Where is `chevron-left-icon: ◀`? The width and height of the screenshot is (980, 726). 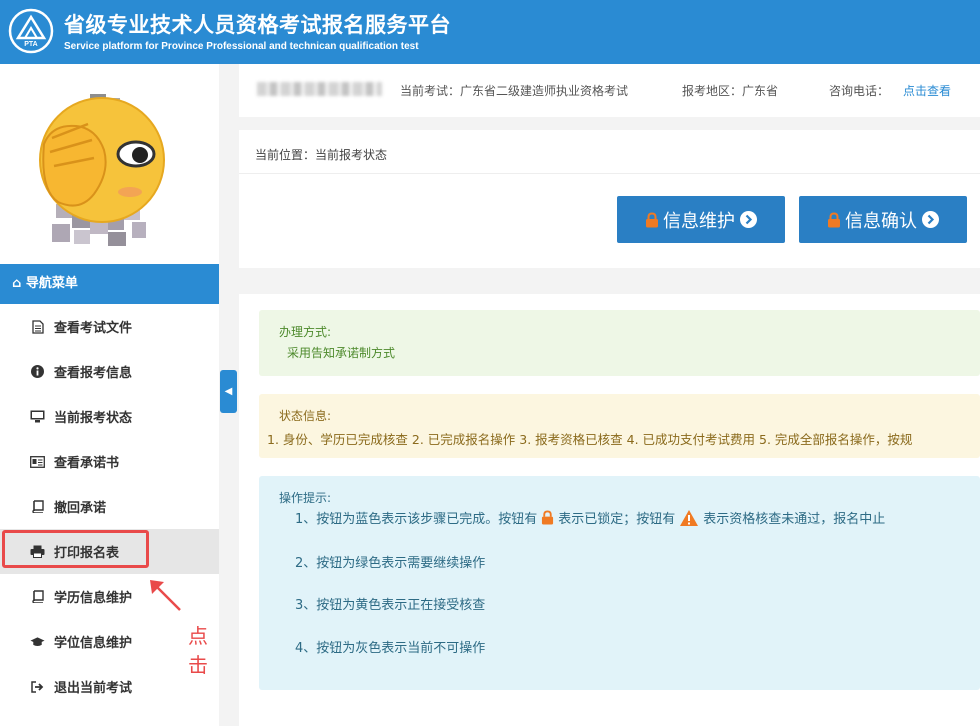
chevron-left-icon: ◀ is located at coordinates (228, 391).